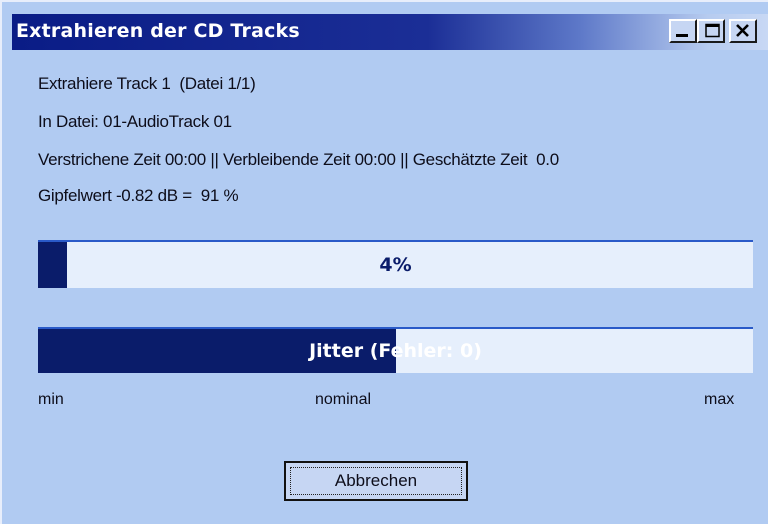  I want to click on minimize-button, so click(683, 31).